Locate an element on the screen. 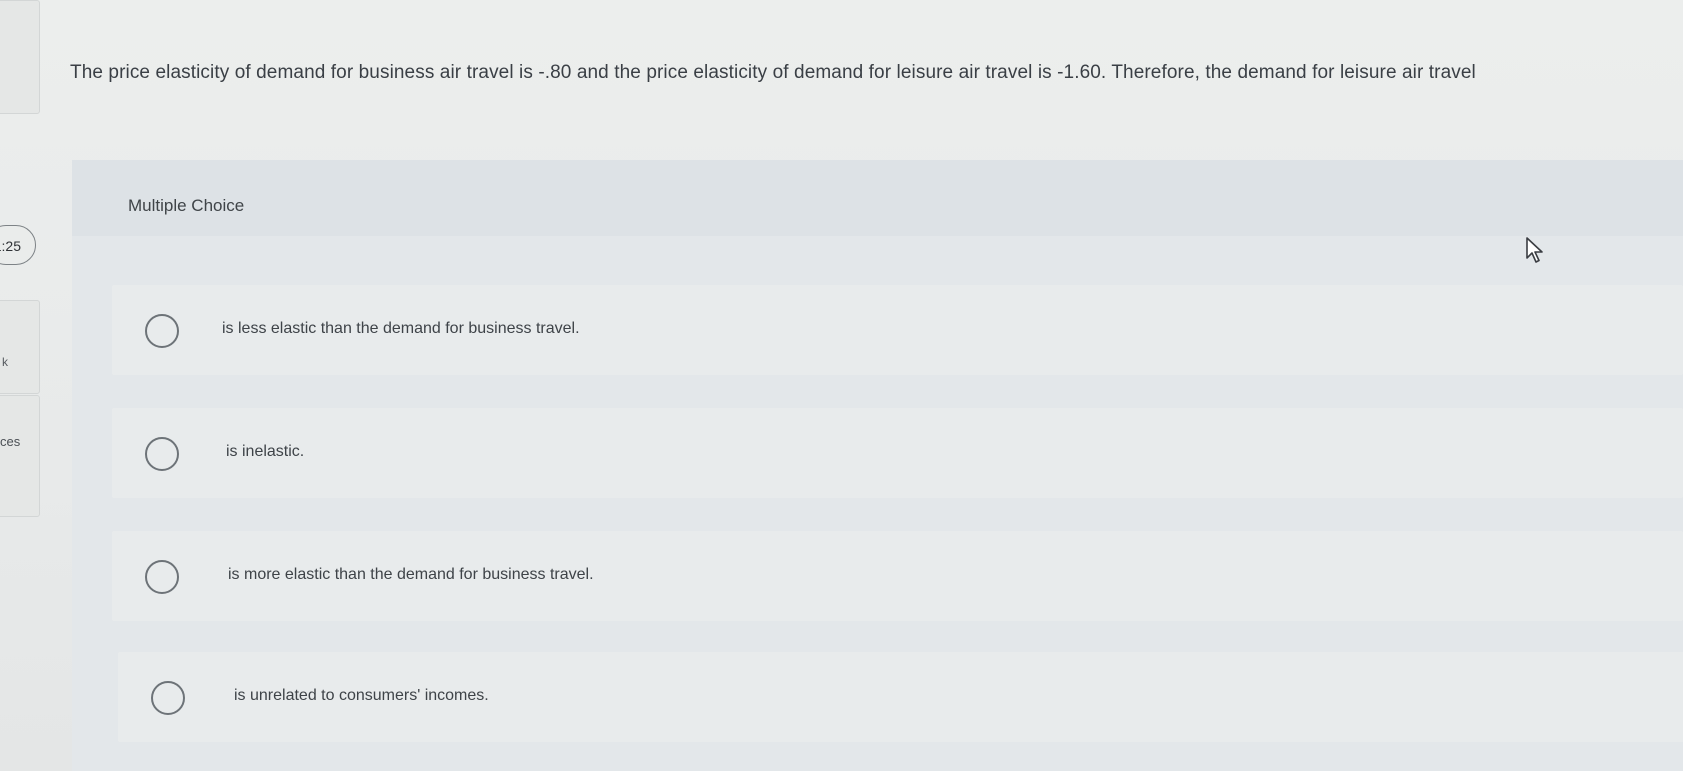 Image resolution: width=1683 pixels, height=771 pixels. left-navigation-rail: 1:25 k ces is located at coordinates (21, 385).